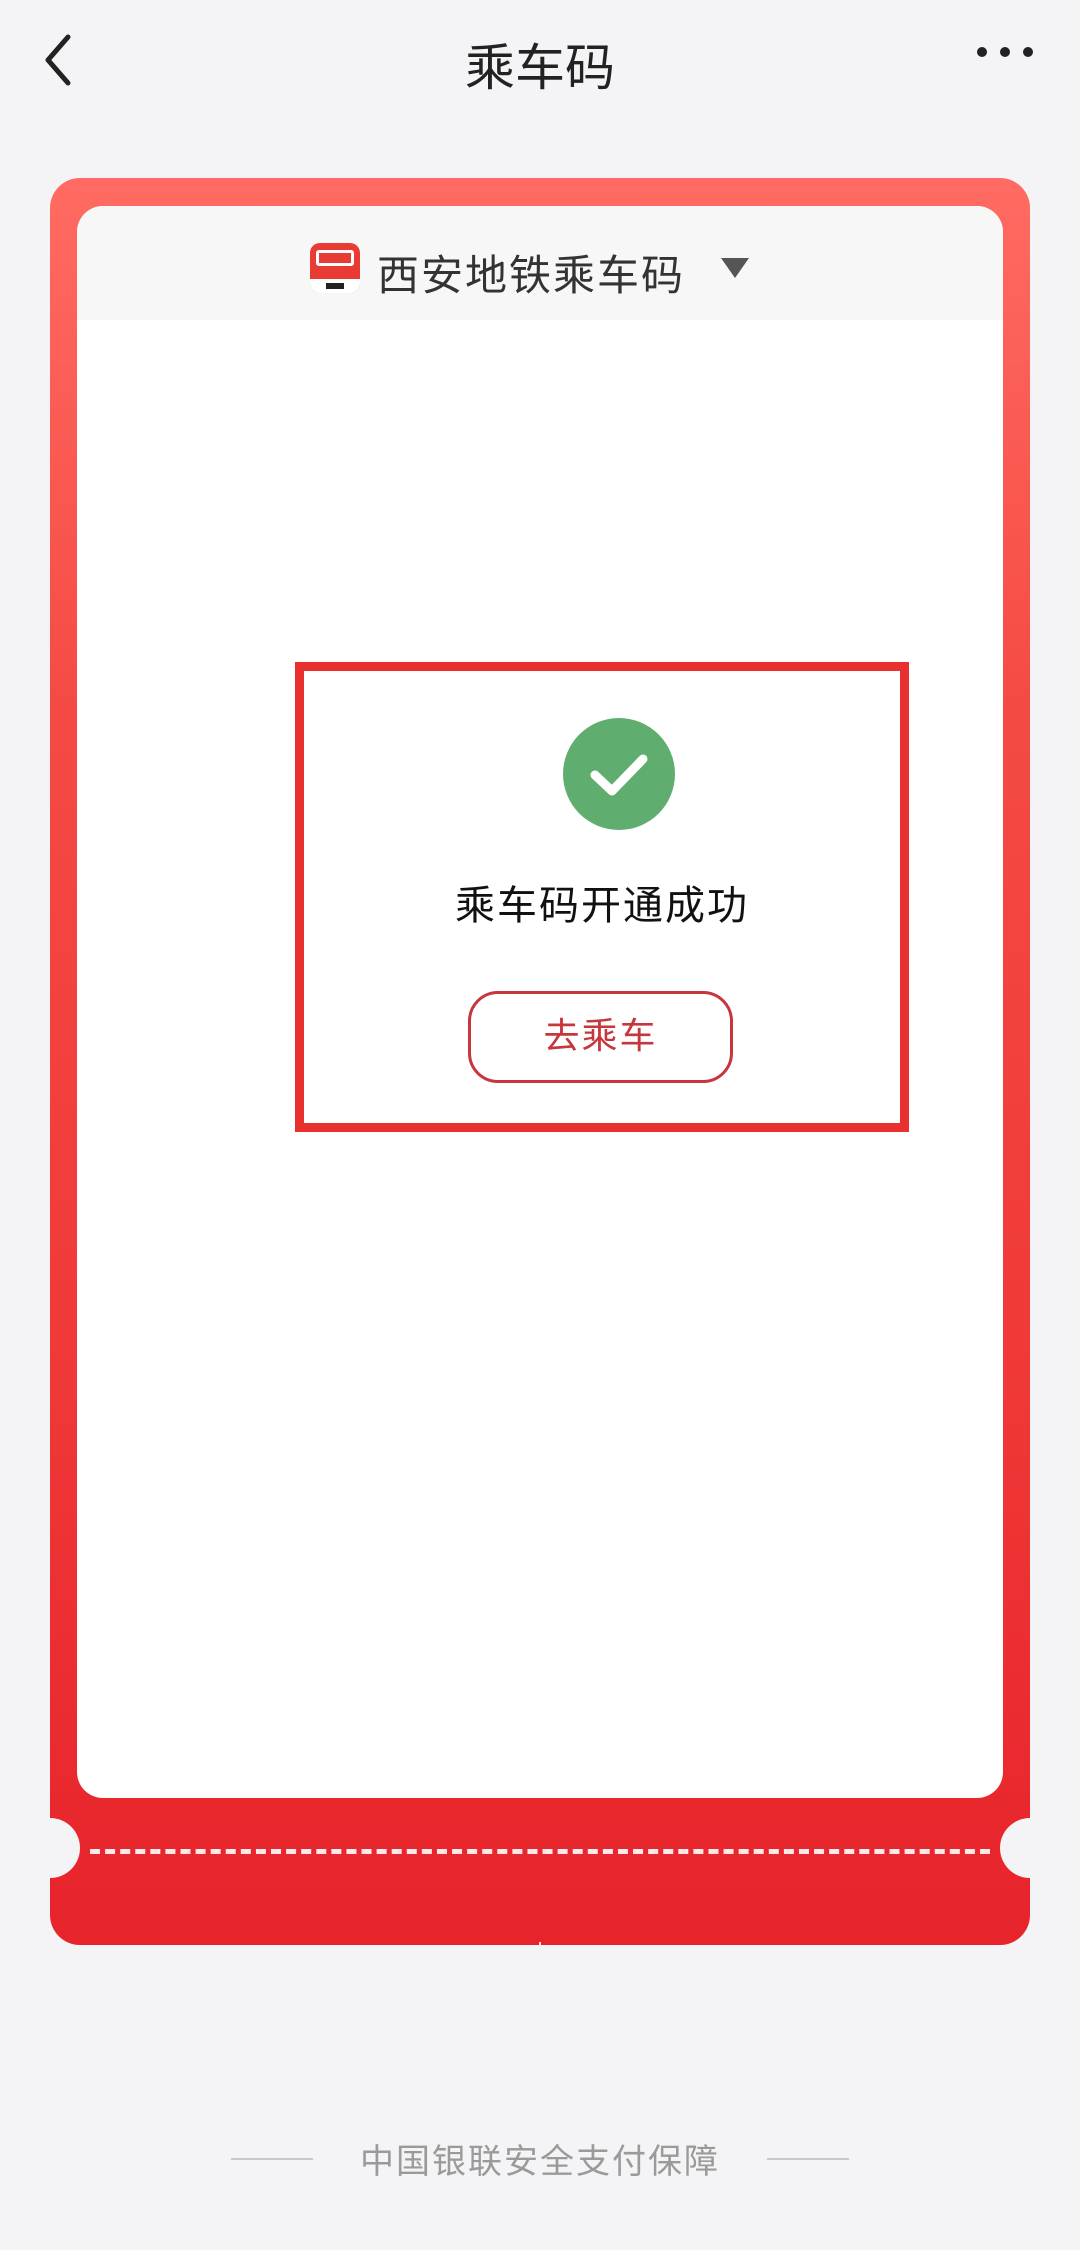 This screenshot has height=2250, width=1080. I want to click on caret-down-icon, so click(735, 268).